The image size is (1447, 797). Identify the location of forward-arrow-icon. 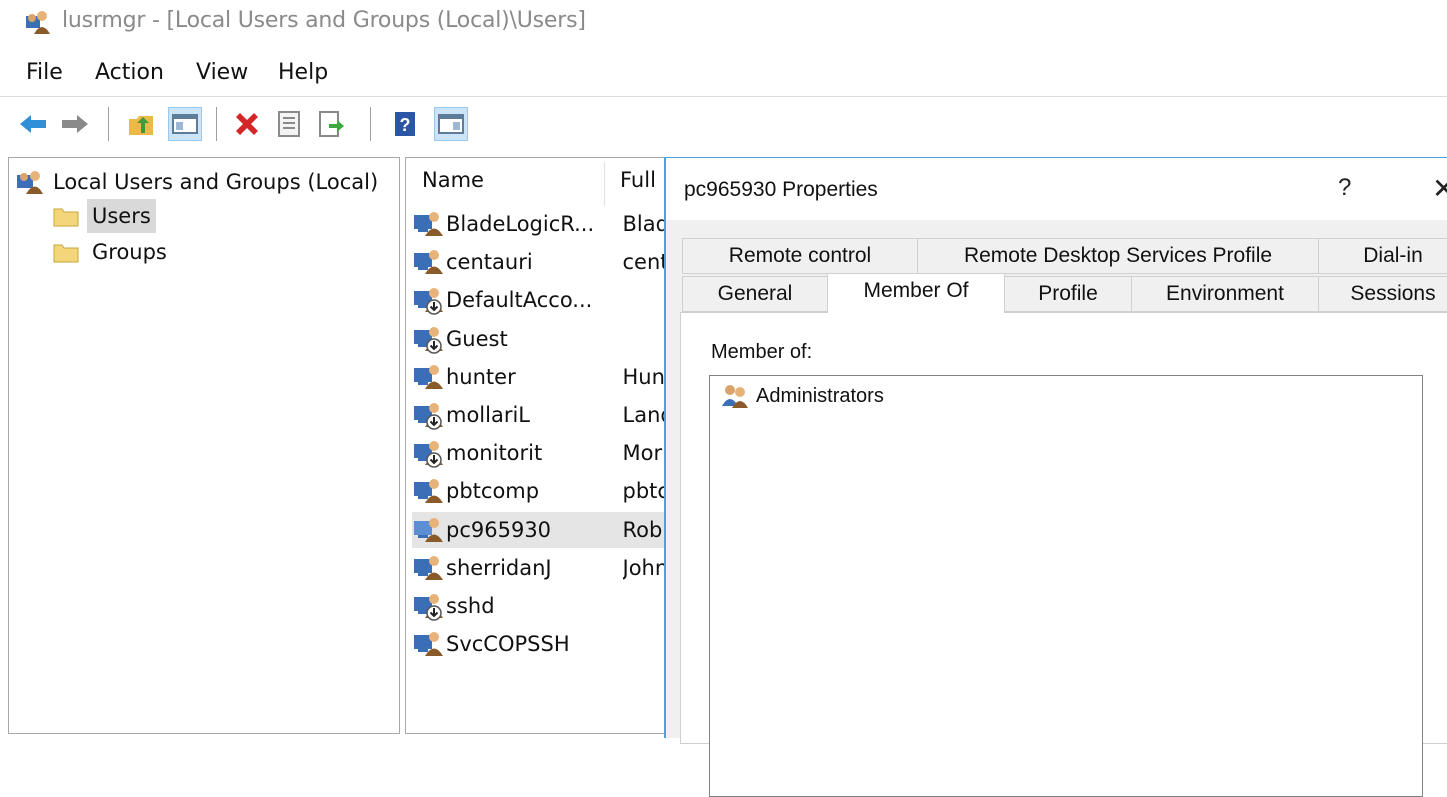
(75, 124).